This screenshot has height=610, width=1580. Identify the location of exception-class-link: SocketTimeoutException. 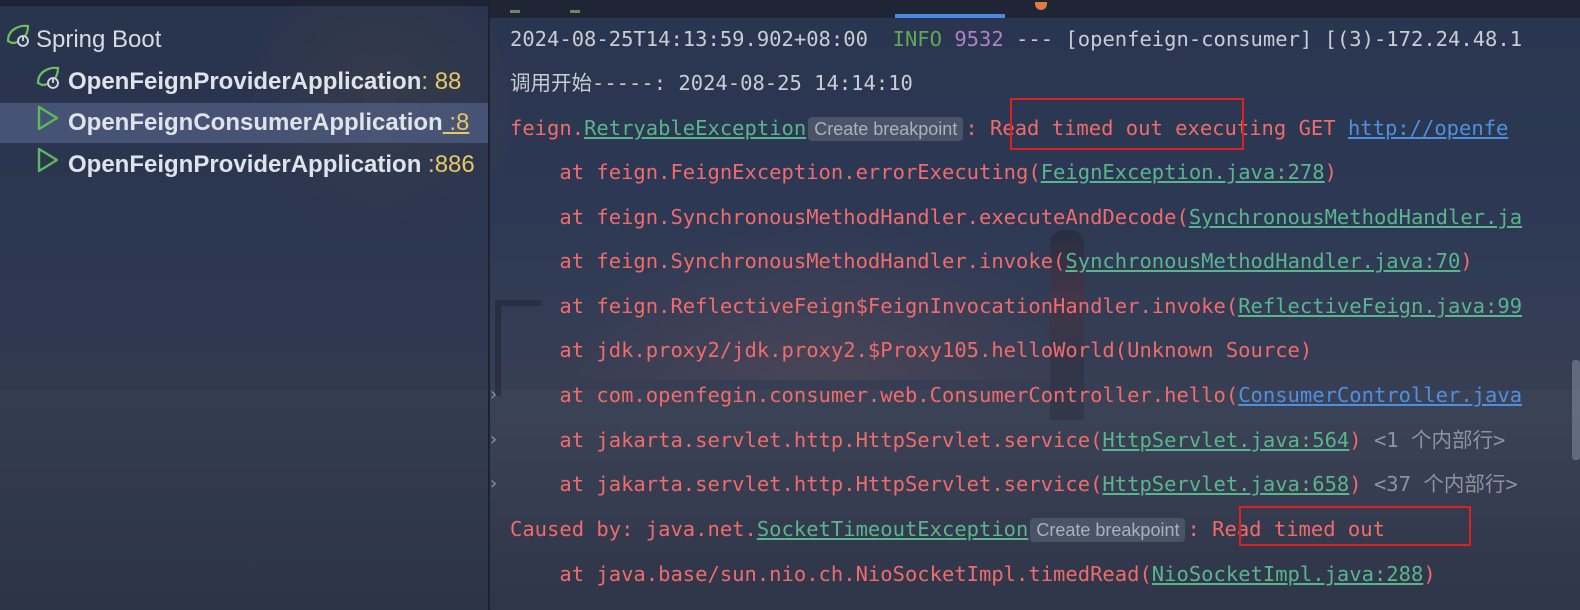
(893, 529).